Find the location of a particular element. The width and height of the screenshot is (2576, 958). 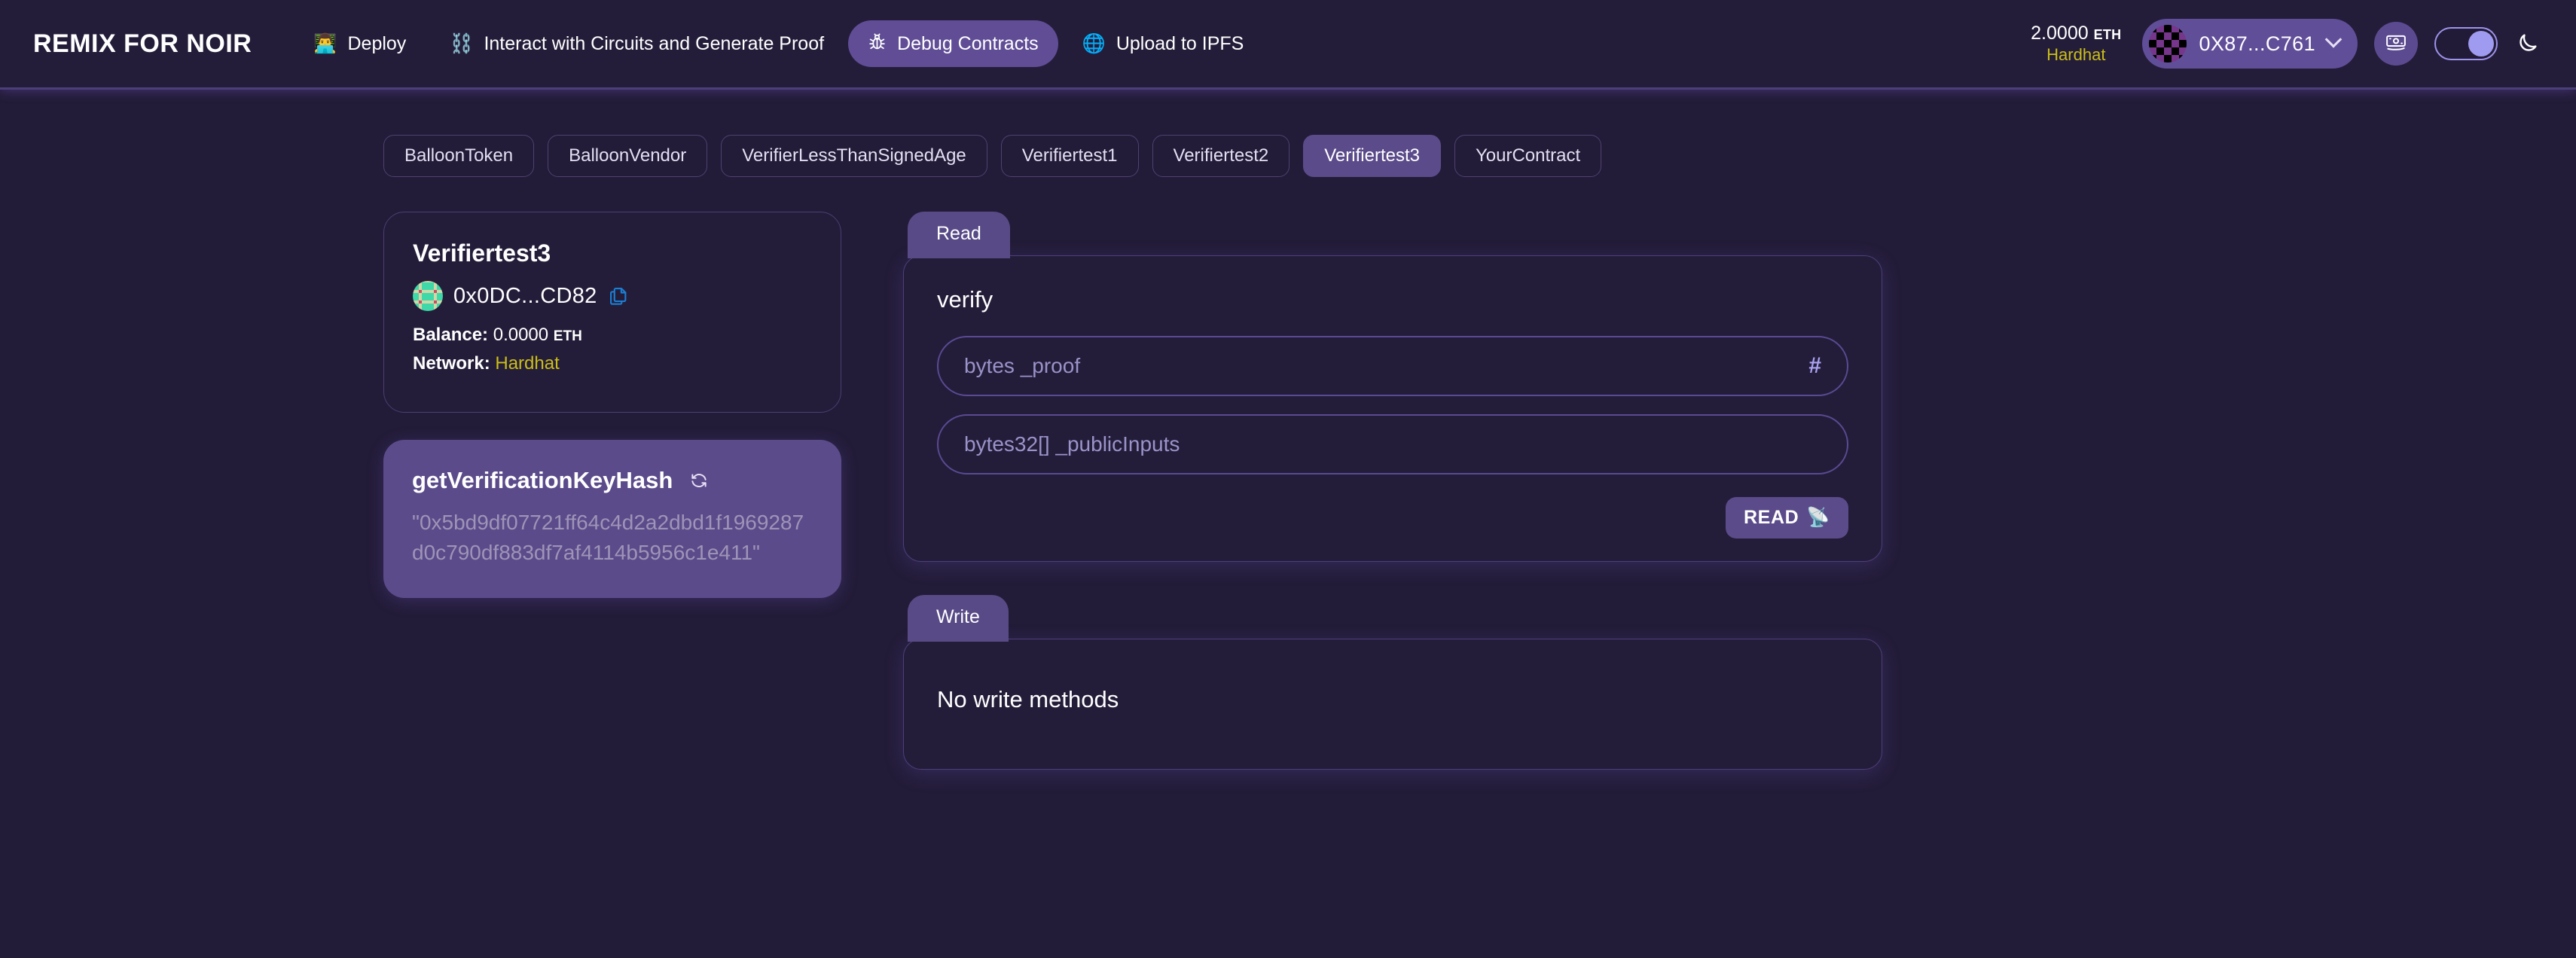

view-function-name: getVerificationKeyHash is located at coordinates (543, 480).